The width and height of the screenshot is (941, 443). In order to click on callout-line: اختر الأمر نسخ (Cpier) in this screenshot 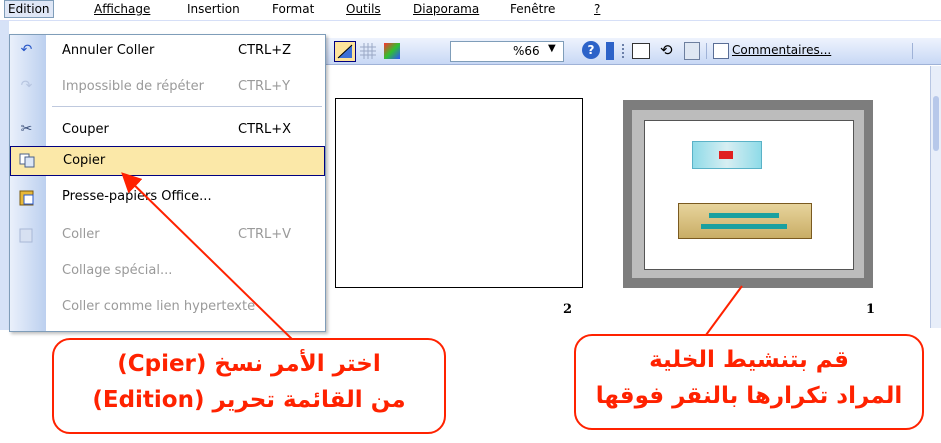, I will do `click(249, 364)`.